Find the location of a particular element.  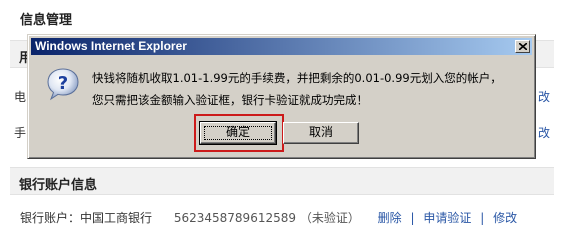

ok-button: 确定 is located at coordinates (238, 133).